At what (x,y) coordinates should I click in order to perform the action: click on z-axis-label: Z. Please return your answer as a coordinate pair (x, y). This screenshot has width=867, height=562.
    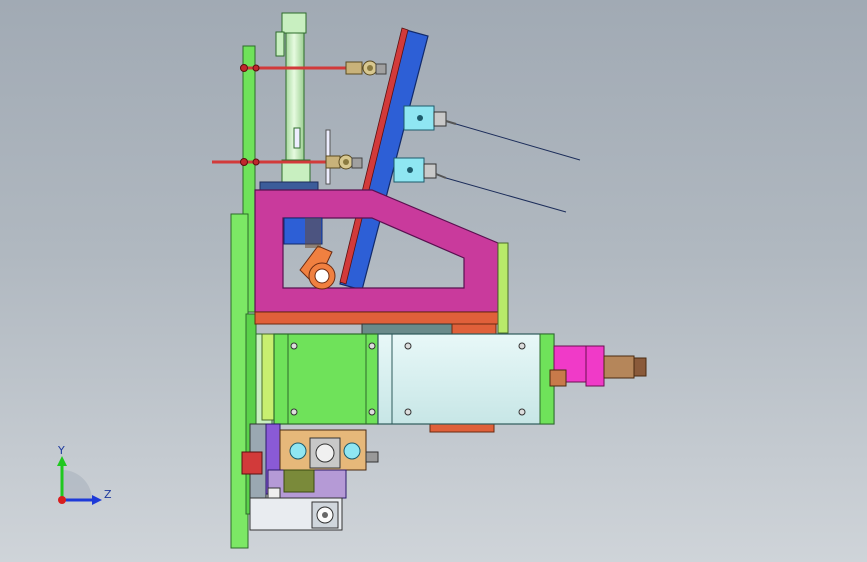
    Looking at the image, I should click on (108, 494).